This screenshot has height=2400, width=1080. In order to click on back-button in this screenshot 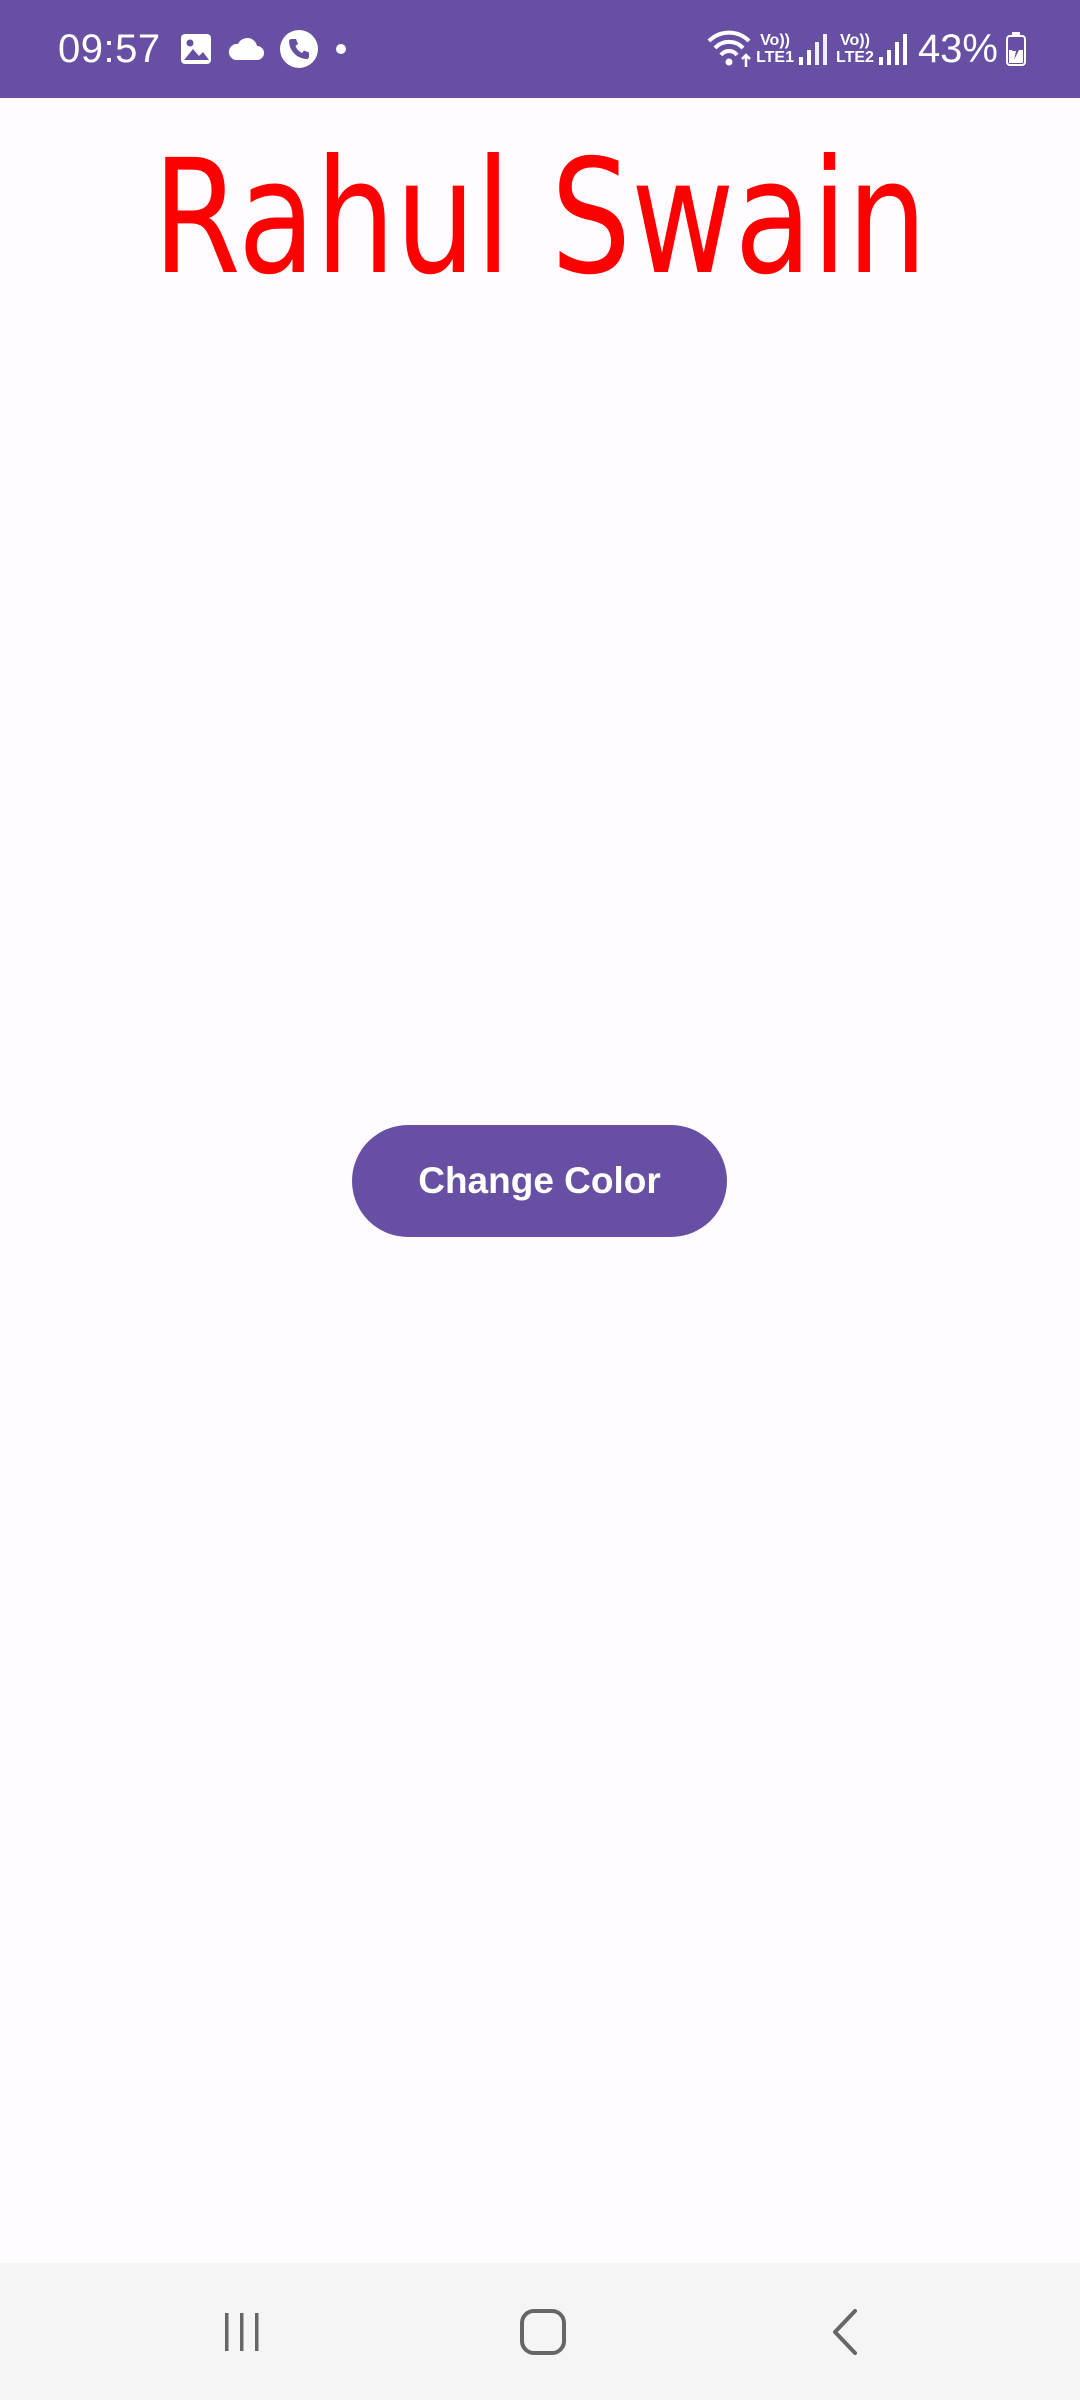, I will do `click(846, 2331)`.